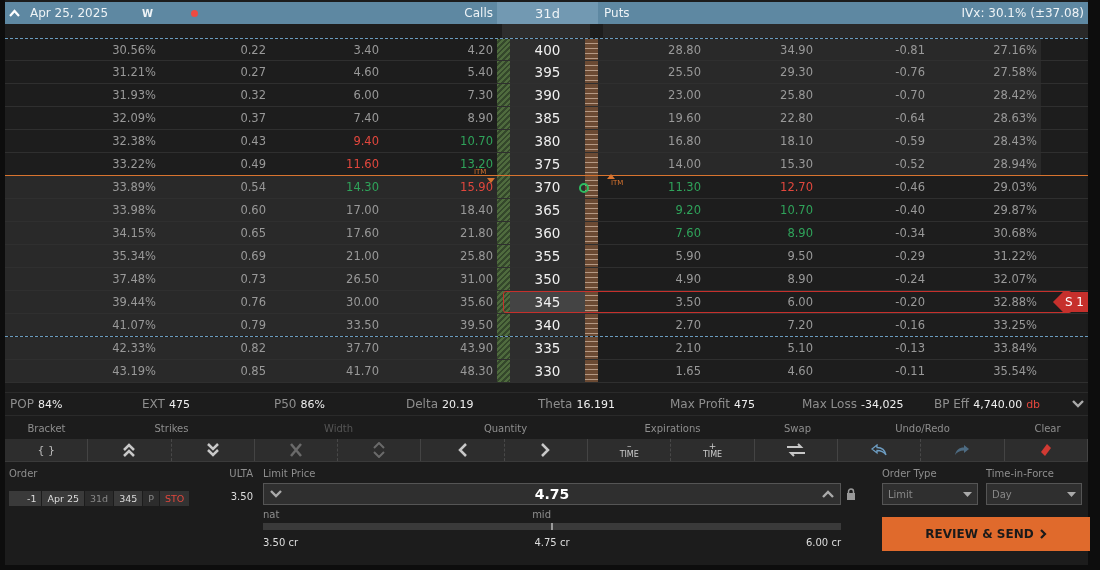 This screenshot has width=1100, height=570. I want to click on call-cell: 33.89%, so click(134, 187).